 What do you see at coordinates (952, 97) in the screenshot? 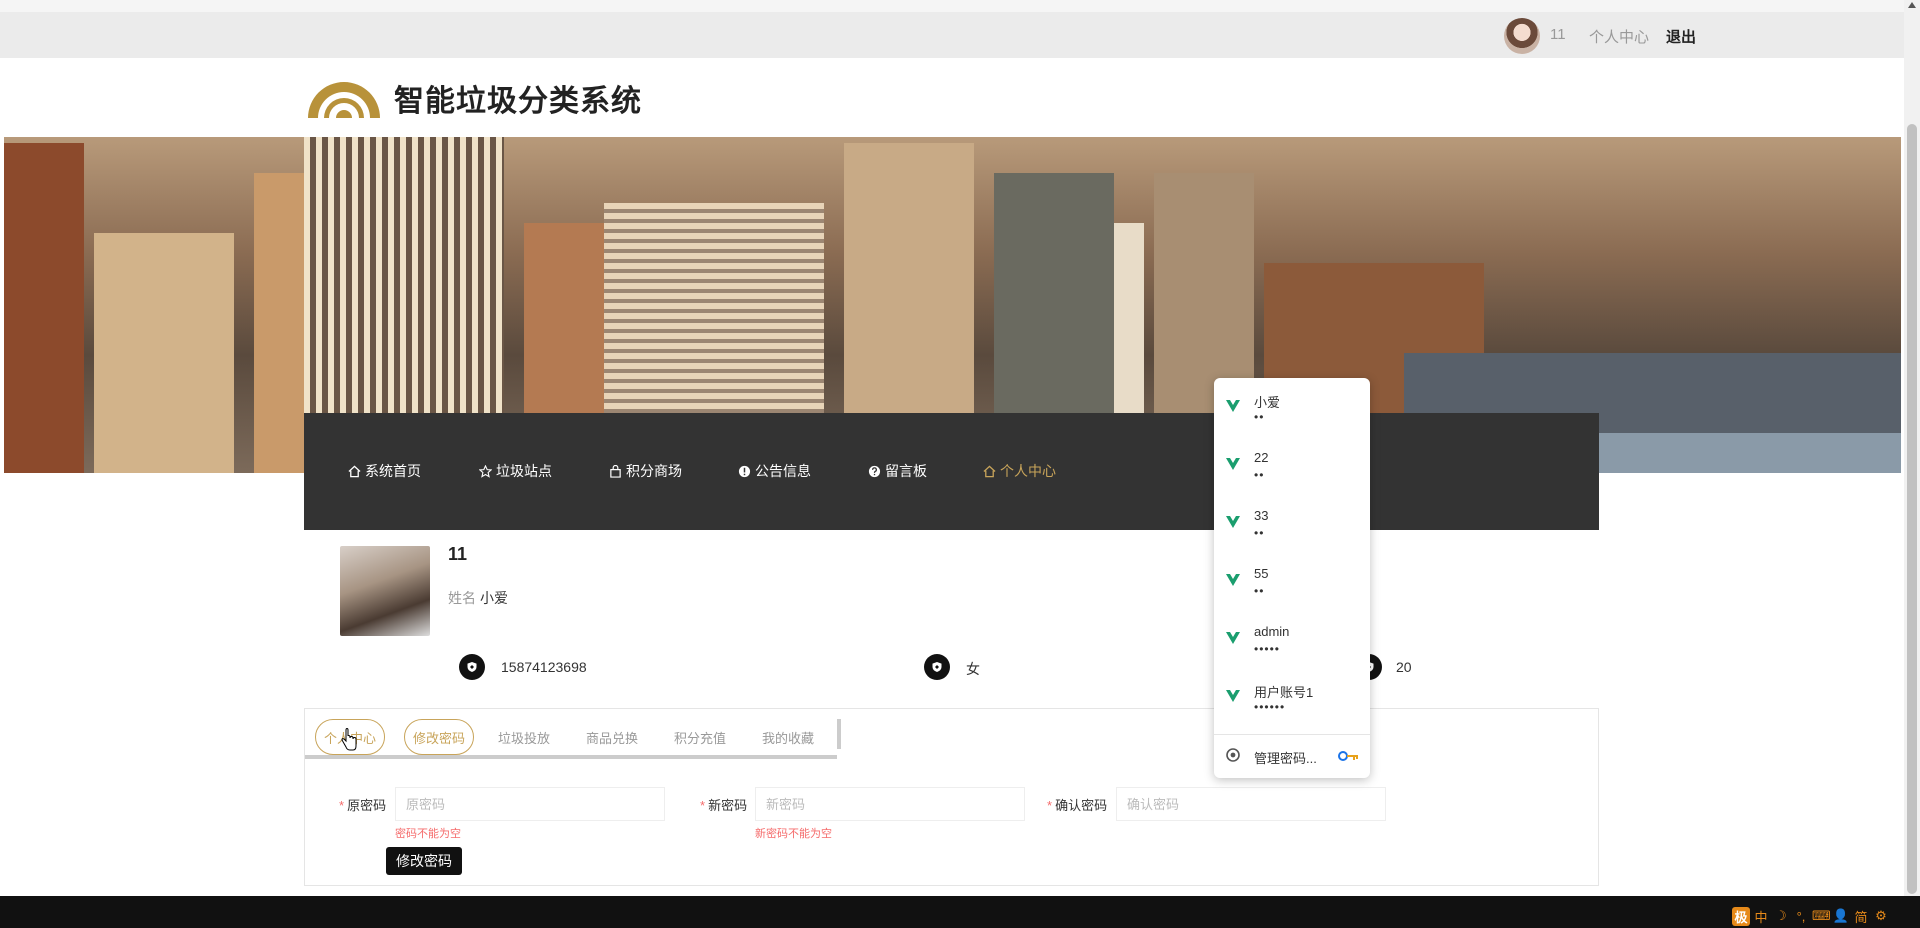
I see `site-header: 智能垃圾分类系统` at bounding box center [952, 97].